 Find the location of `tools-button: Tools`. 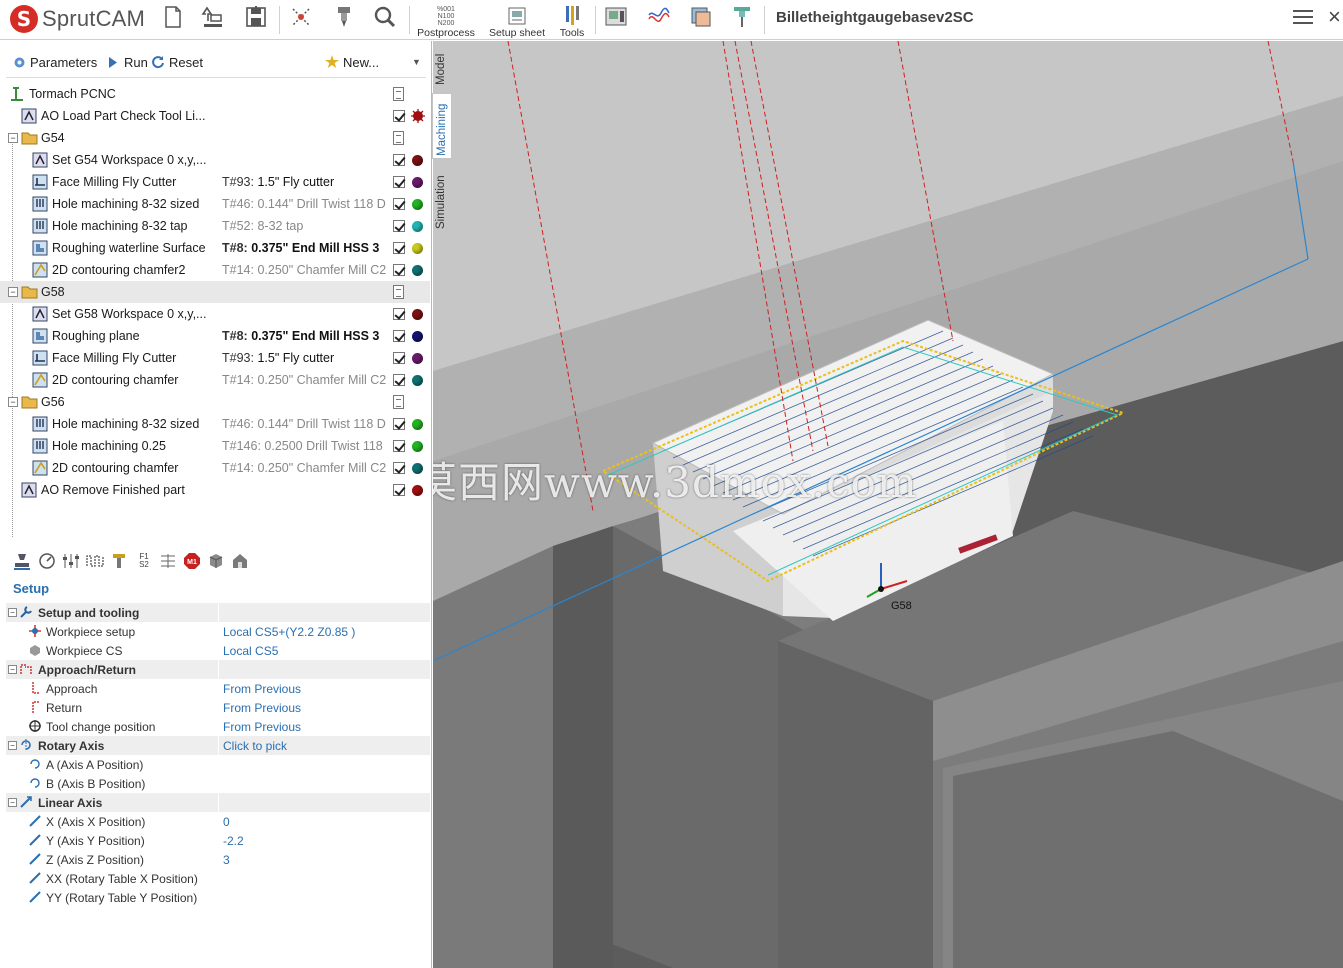

tools-button: Tools is located at coordinates (572, 20).